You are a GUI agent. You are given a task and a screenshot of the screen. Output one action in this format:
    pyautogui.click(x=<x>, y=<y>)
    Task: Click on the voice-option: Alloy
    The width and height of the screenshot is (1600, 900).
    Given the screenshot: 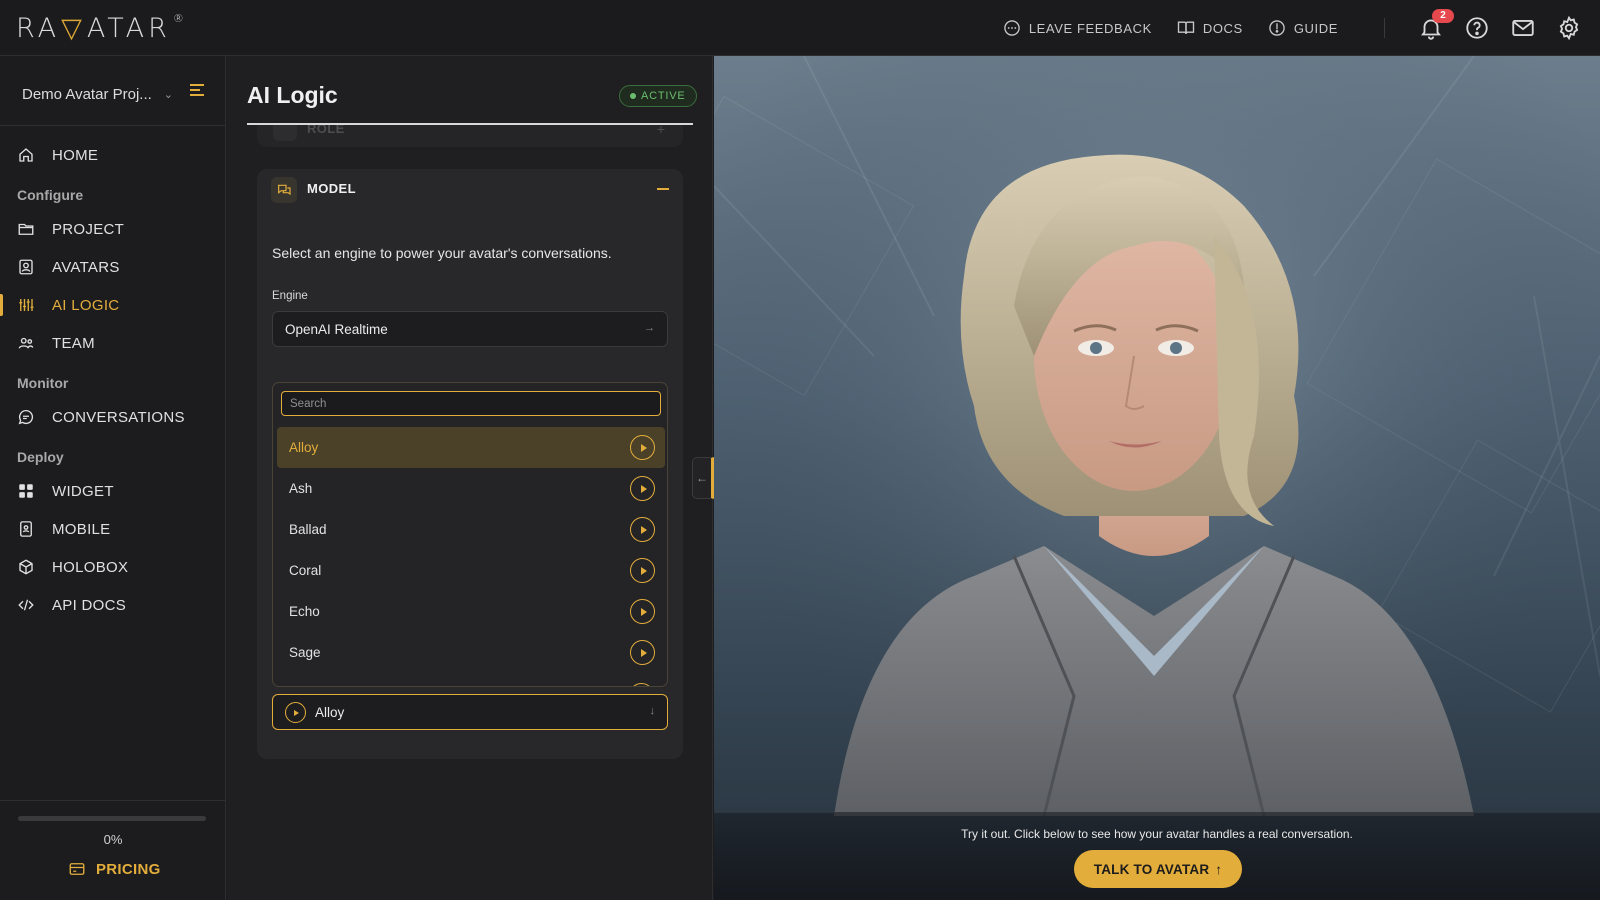 What is the action you would take?
    pyautogui.click(x=471, y=447)
    